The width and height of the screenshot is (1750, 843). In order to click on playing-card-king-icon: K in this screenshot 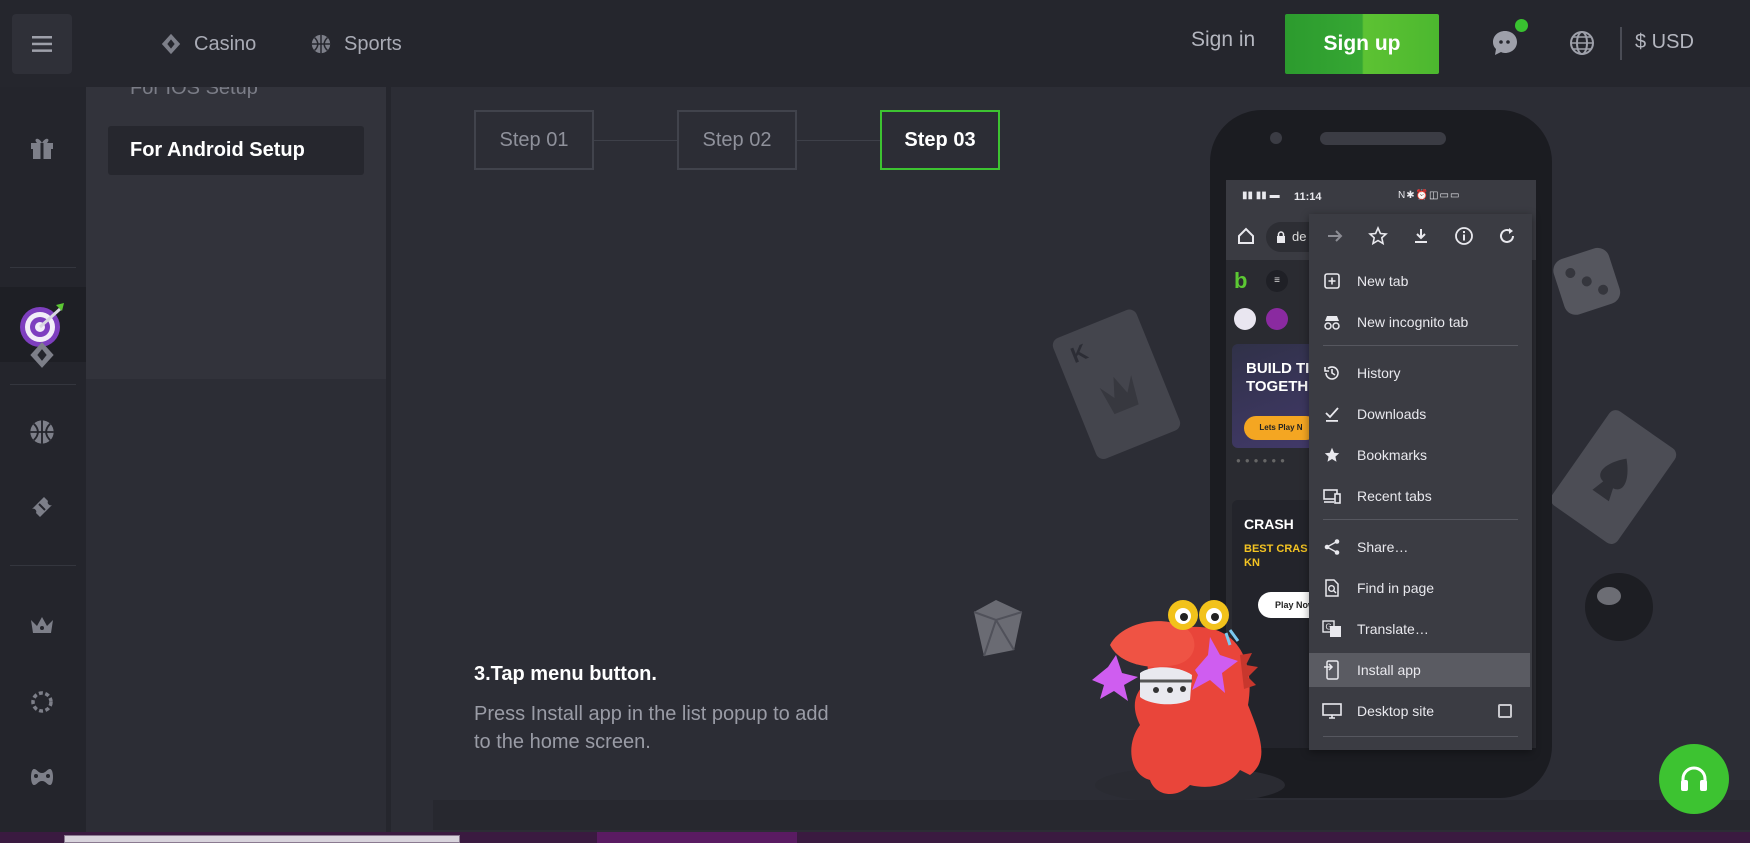, I will do `click(1116, 384)`.